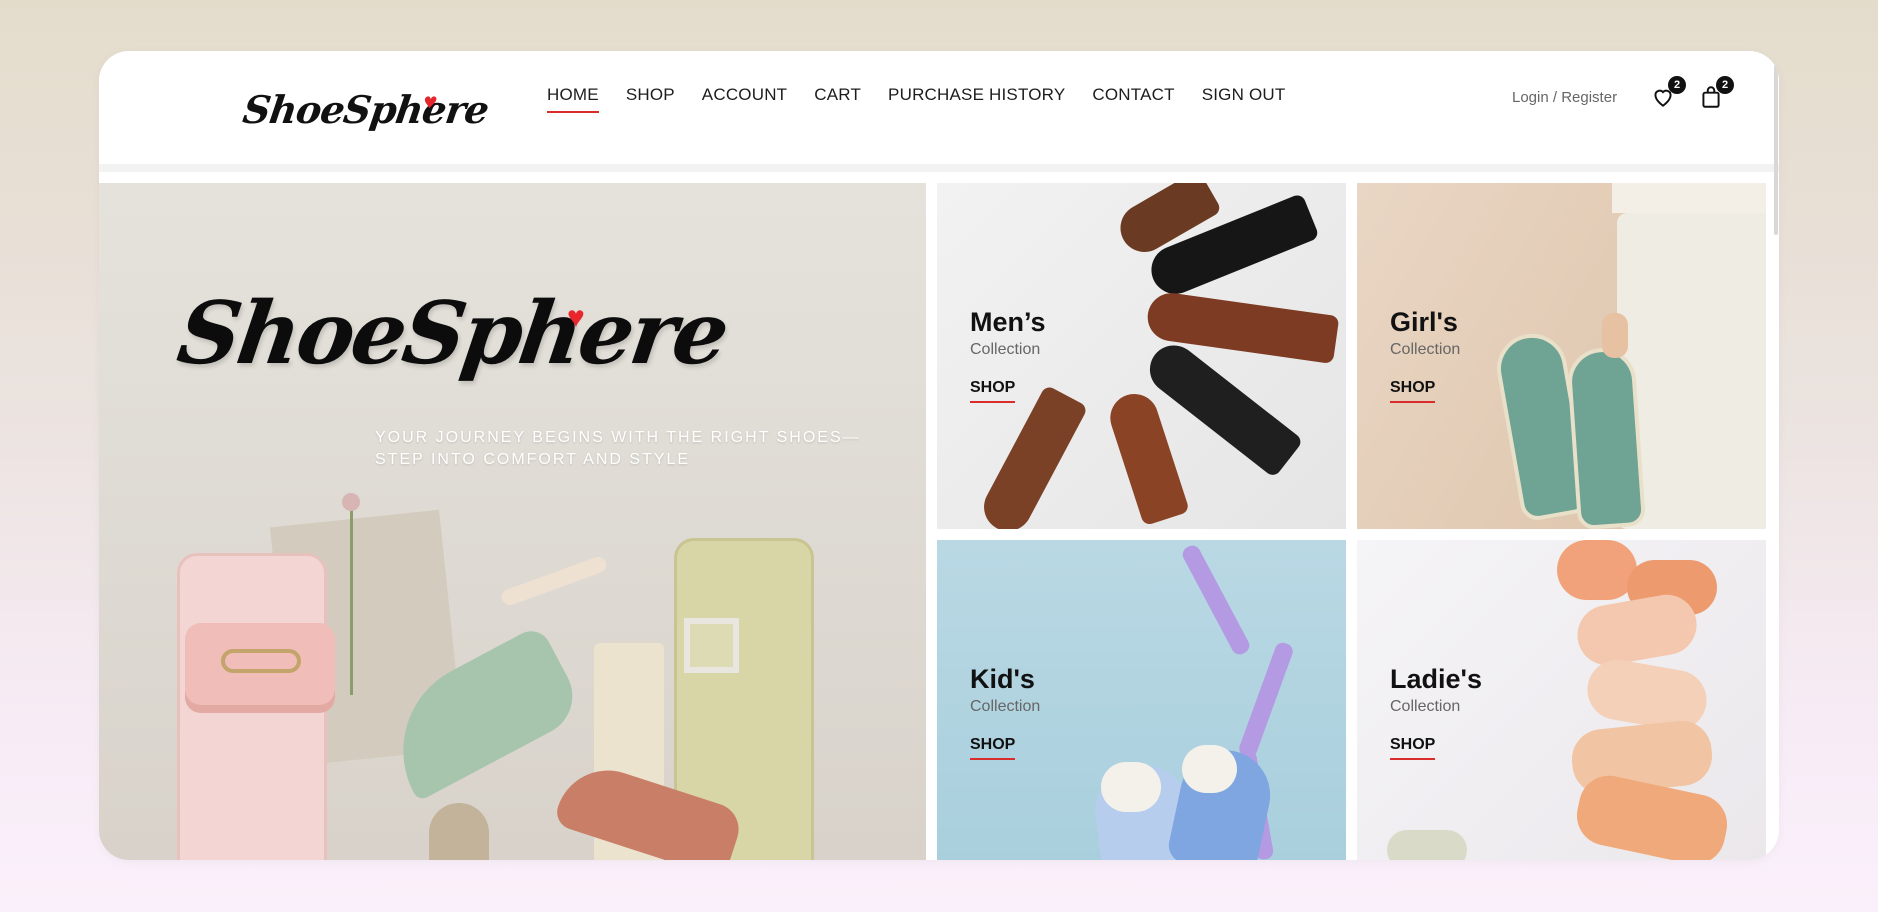 The image size is (1878, 912). What do you see at coordinates (1725, 85) in the screenshot?
I see `cart-count-badge: 2` at bounding box center [1725, 85].